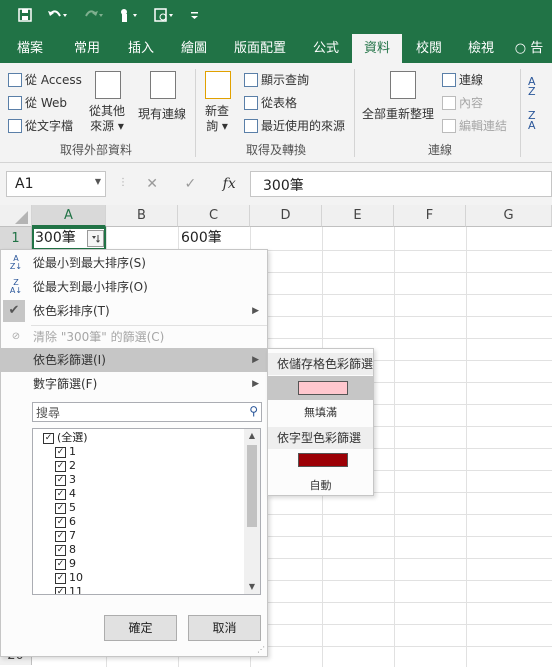 Image resolution: width=552 pixels, height=667 pixels. What do you see at coordinates (195, 17) in the screenshot?
I see `customize-icon` at bounding box center [195, 17].